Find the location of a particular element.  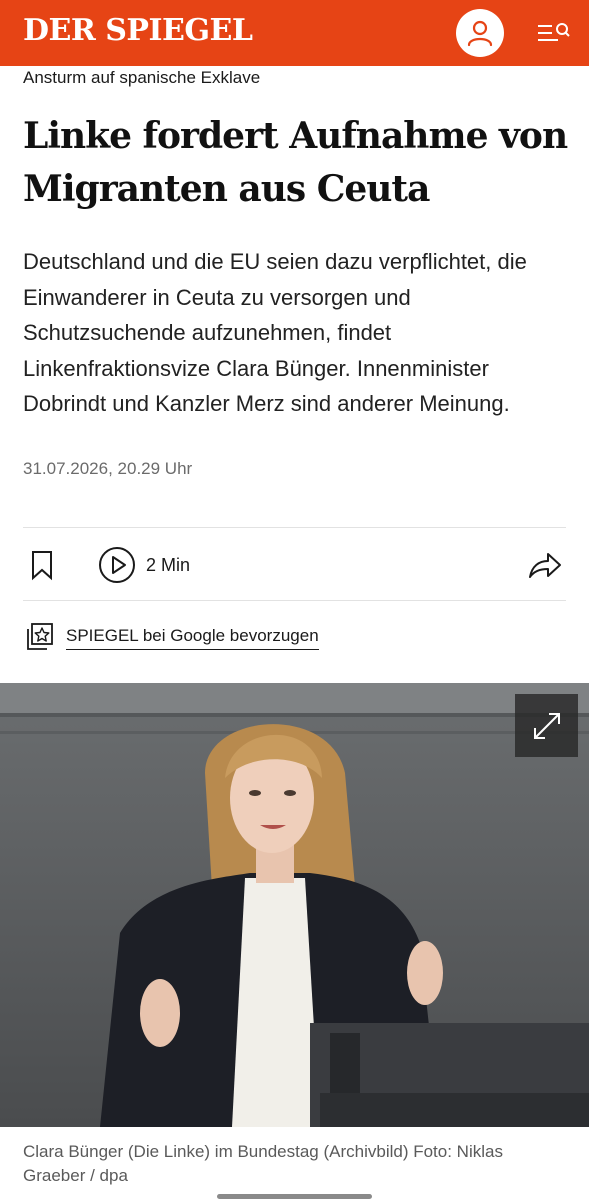

share-icon is located at coordinates (545, 565).